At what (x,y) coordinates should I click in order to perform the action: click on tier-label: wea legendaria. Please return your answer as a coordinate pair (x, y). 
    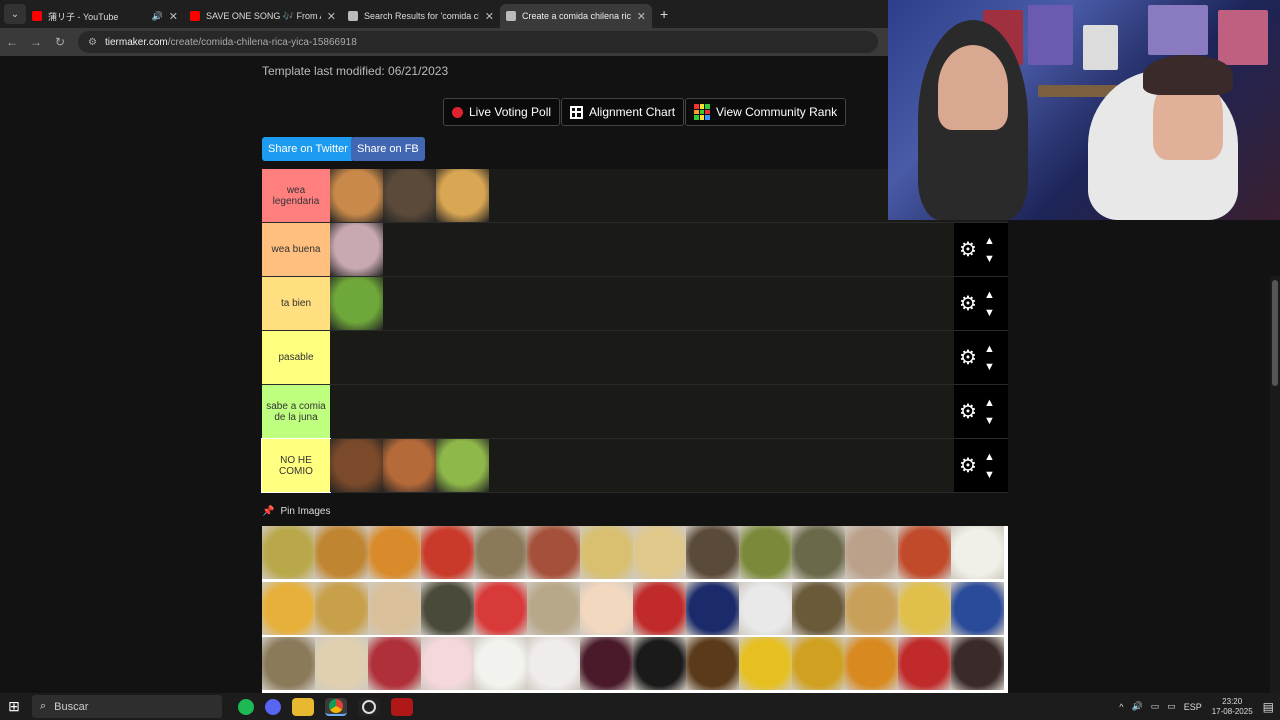
    Looking at the image, I should click on (296, 195).